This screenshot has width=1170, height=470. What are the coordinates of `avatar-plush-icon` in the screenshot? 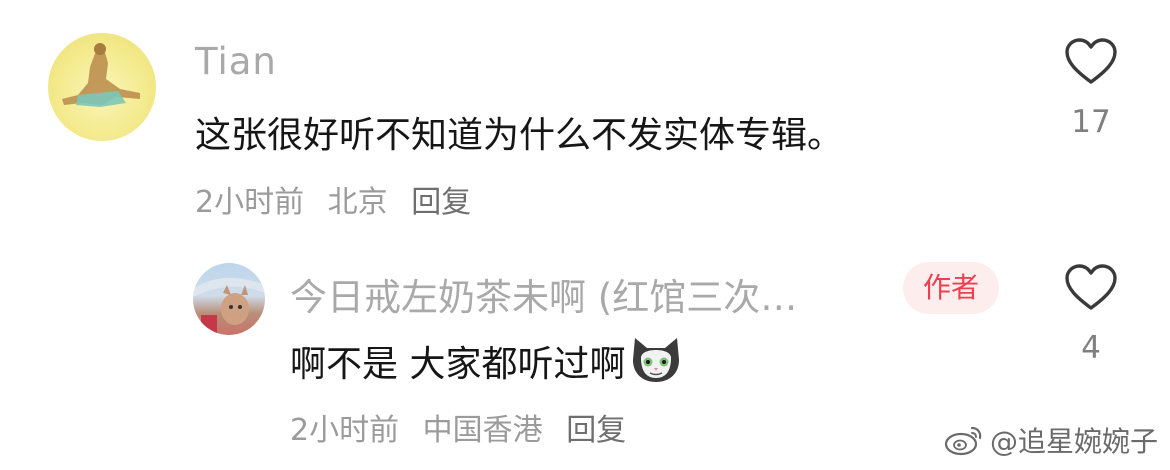 It's located at (229, 306).